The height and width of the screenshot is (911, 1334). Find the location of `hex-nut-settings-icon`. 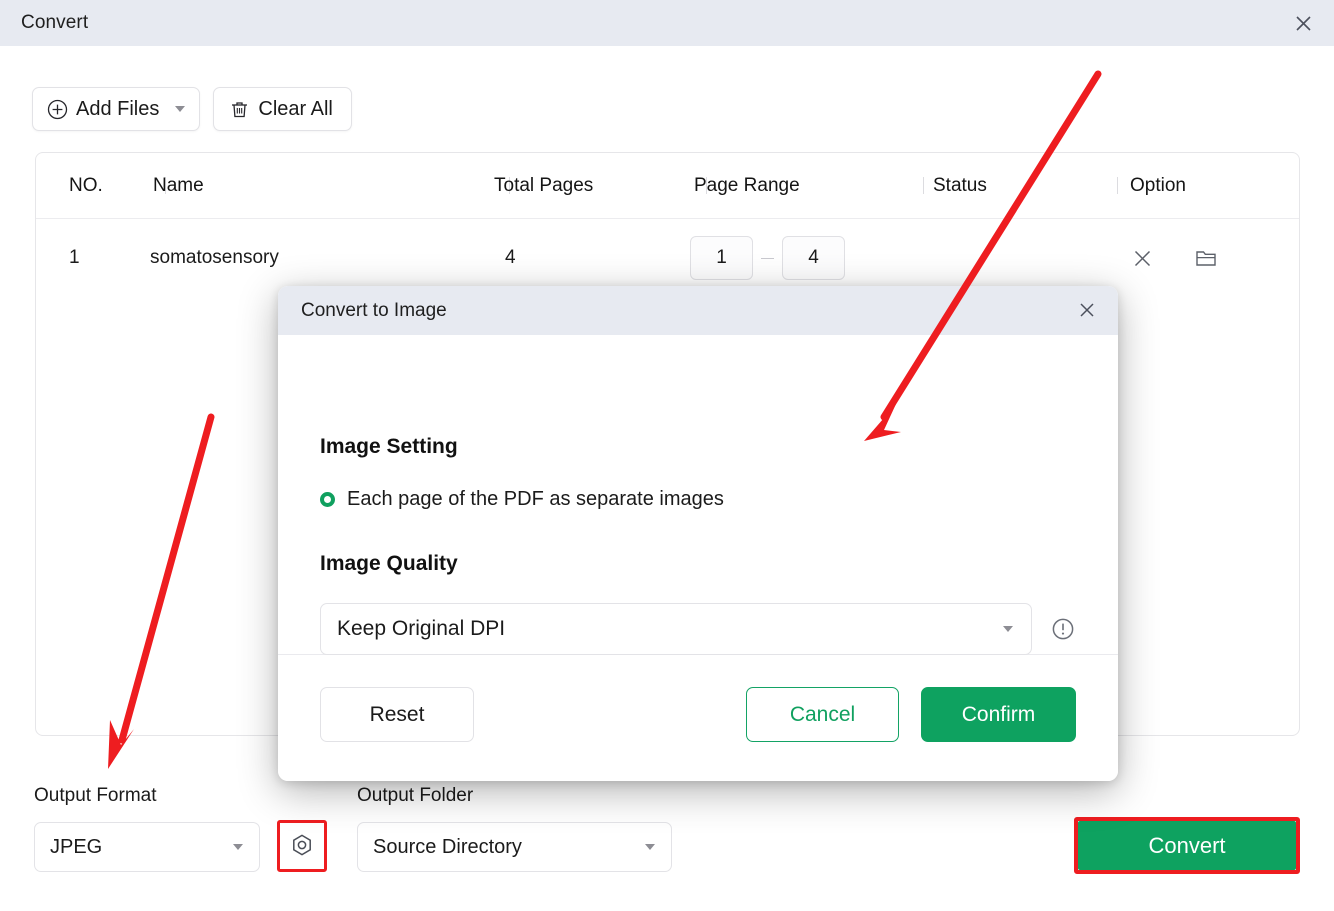

hex-nut-settings-icon is located at coordinates (302, 846).